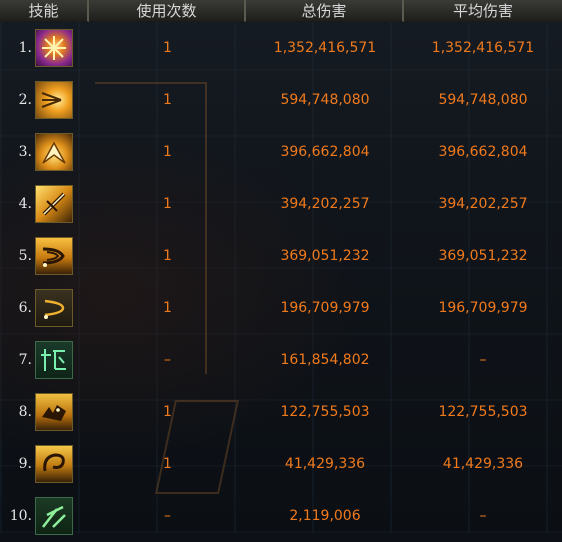 Image resolution: width=562 pixels, height=542 pixels. Describe the element at coordinates (25, 48) in the screenshot. I see `rank-label: 1.` at that location.